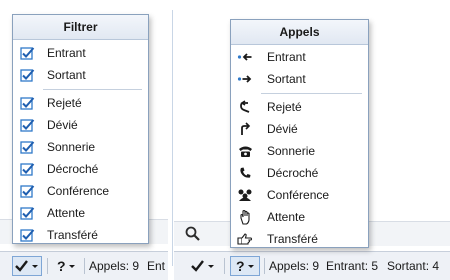 Image resolution: width=450 pixels, height=280 pixels. Describe the element at coordinates (156, 266) in the screenshot. I see `incoming-count: Ent` at that location.